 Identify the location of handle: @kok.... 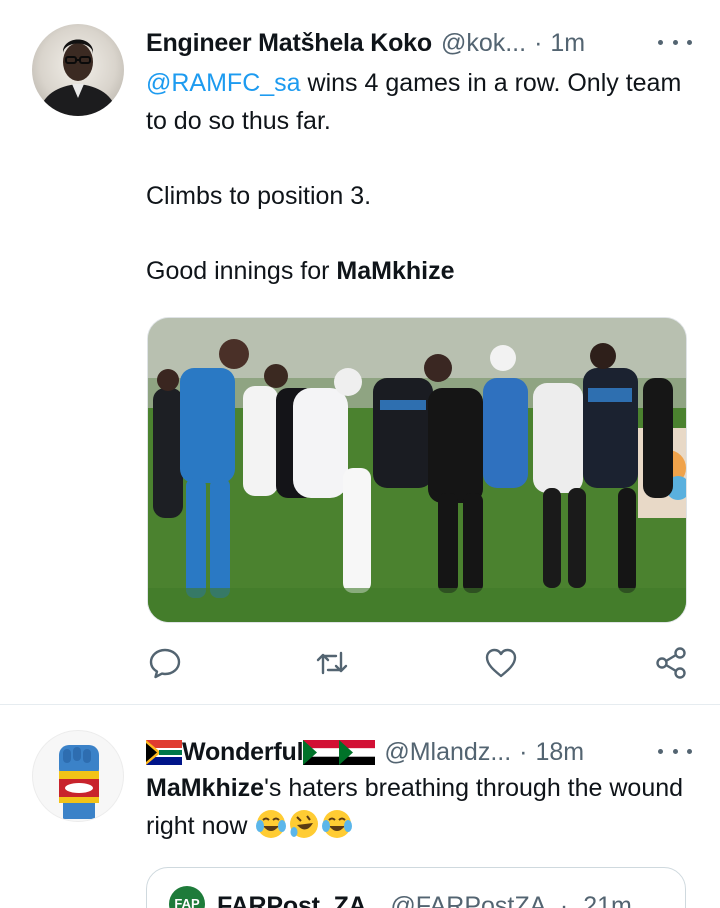
(483, 43).